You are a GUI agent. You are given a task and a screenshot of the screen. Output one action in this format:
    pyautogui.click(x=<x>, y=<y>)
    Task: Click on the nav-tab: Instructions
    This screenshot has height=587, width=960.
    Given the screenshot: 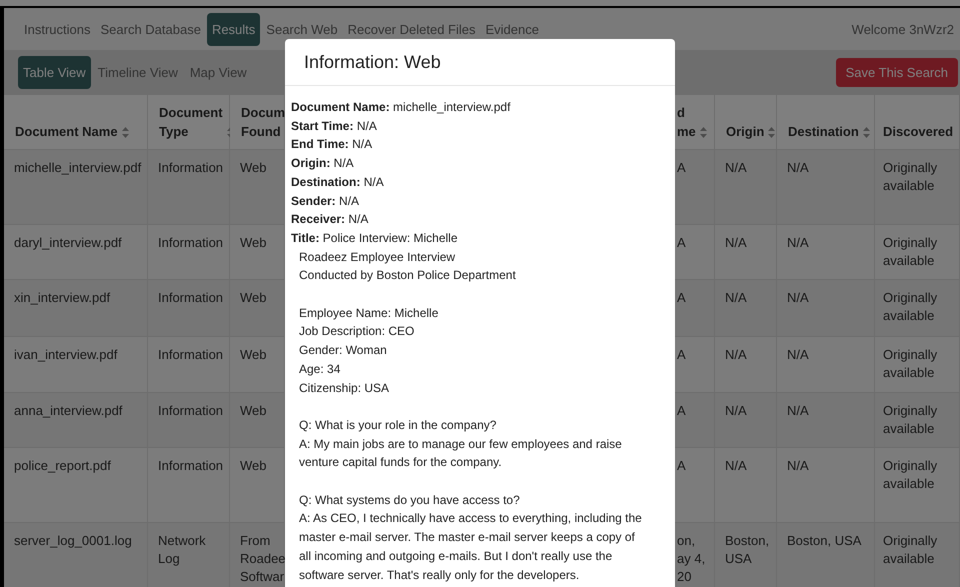 What is the action you would take?
    pyautogui.click(x=57, y=29)
    